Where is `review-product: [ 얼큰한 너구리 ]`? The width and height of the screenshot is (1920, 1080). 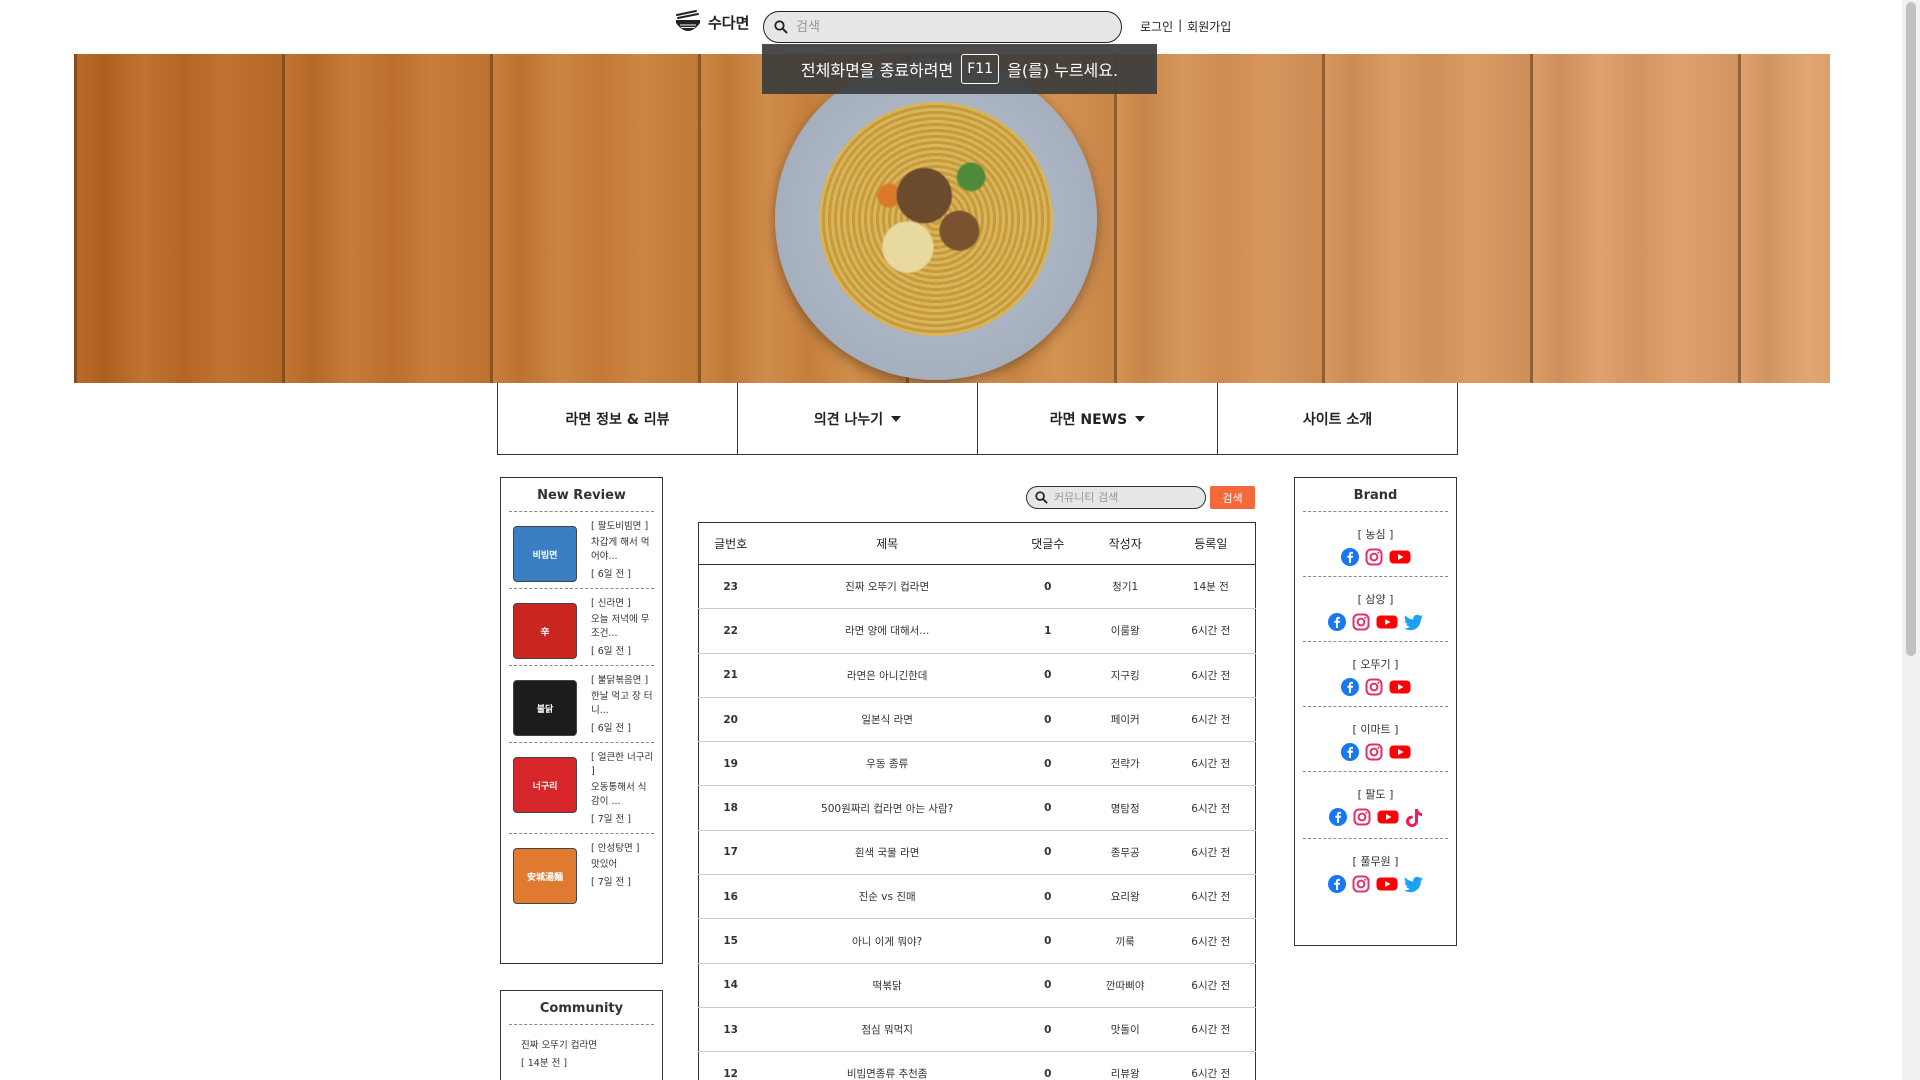
review-product: [ 얼큰한 너구리 ] is located at coordinates (622, 764).